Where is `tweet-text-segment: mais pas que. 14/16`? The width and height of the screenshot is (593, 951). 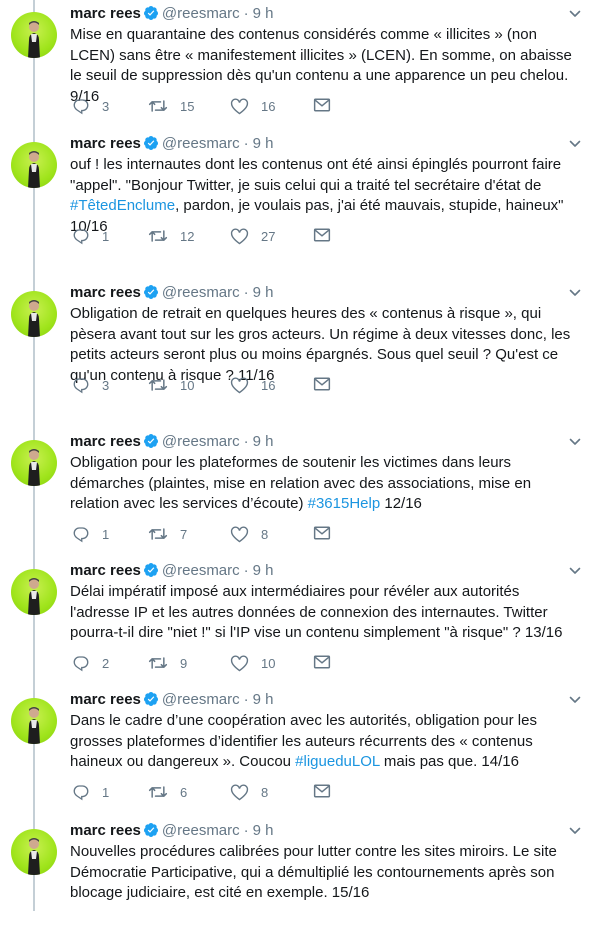 tweet-text-segment: mais pas que. 14/16 is located at coordinates (449, 761).